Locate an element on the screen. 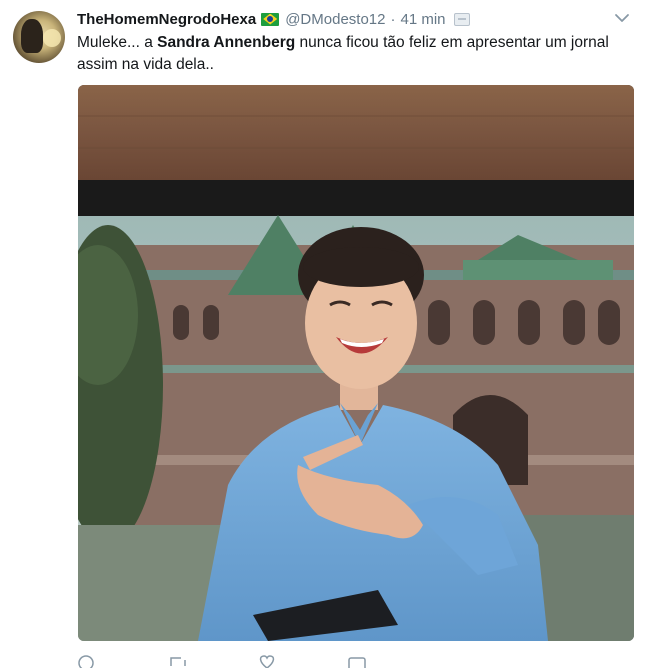 The width and height of the screenshot is (645, 668). translate-icon is located at coordinates (461, 19).